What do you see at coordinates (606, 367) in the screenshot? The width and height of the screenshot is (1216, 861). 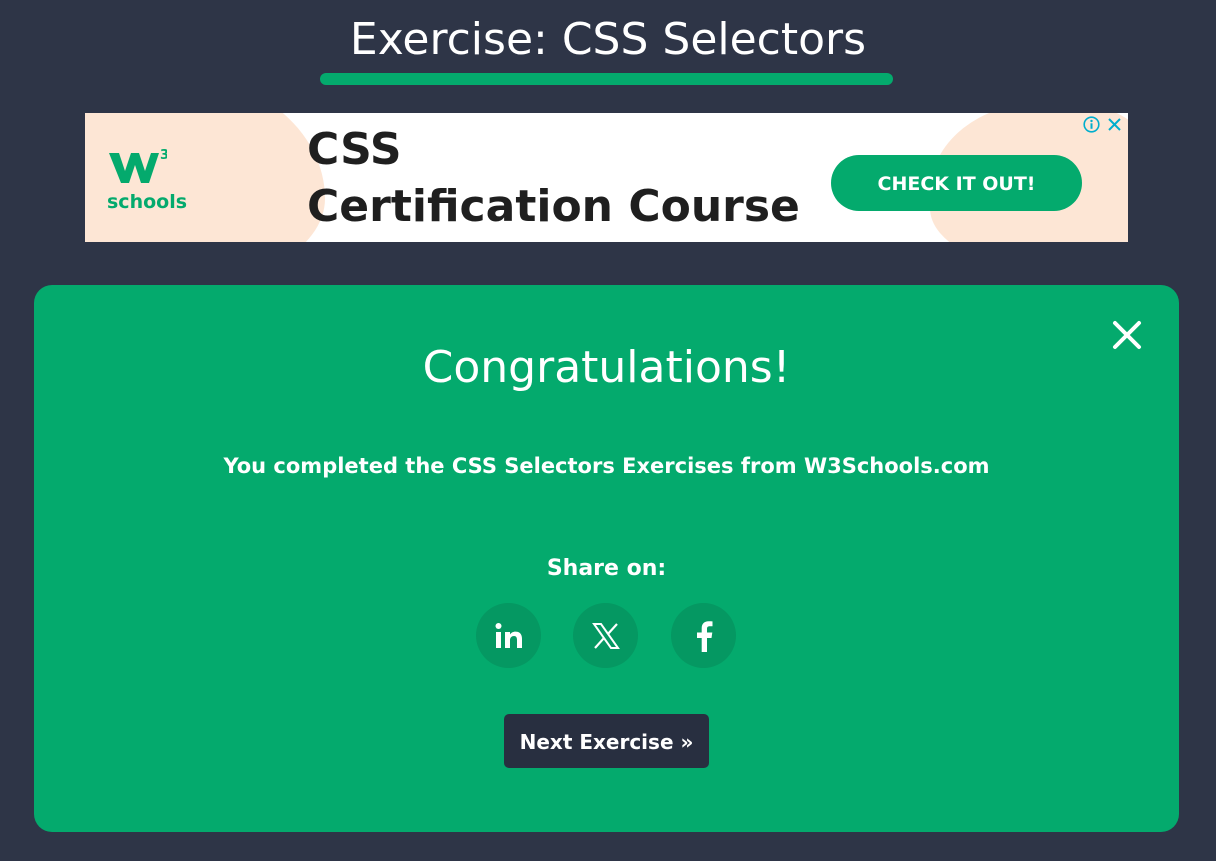 I see `modal-heading: Congratulations!` at bounding box center [606, 367].